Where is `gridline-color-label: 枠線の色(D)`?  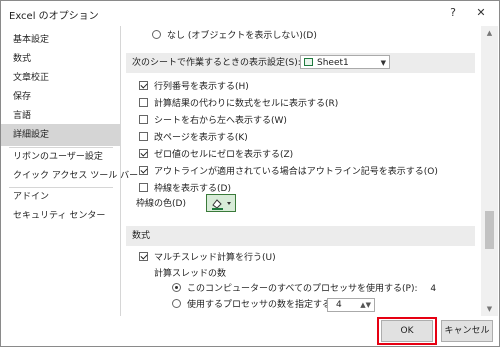
gridline-color-label: 枠線の色(D) is located at coordinates (161, 204).